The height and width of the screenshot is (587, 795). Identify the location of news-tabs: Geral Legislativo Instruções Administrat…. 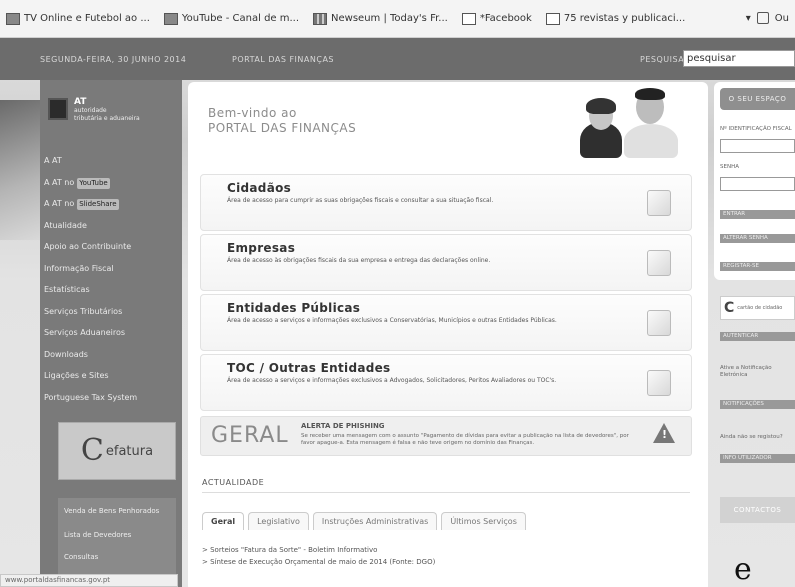
(364, 521).